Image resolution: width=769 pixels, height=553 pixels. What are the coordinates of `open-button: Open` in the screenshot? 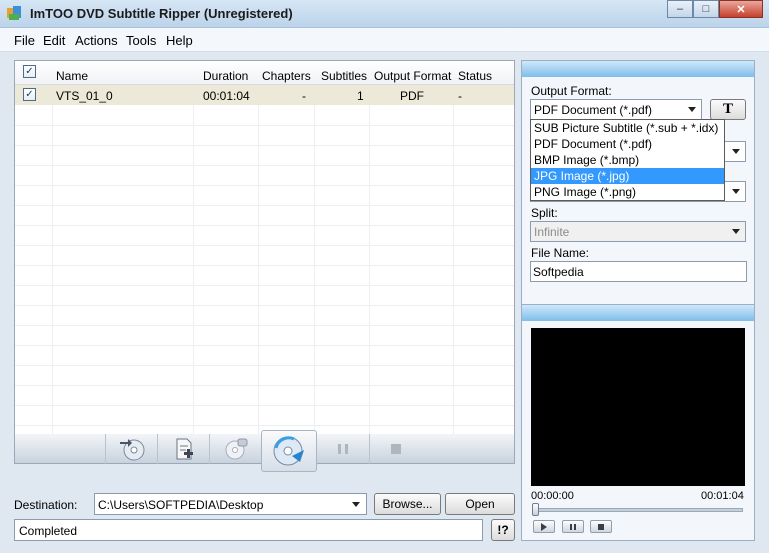 It's located at (480, 504).